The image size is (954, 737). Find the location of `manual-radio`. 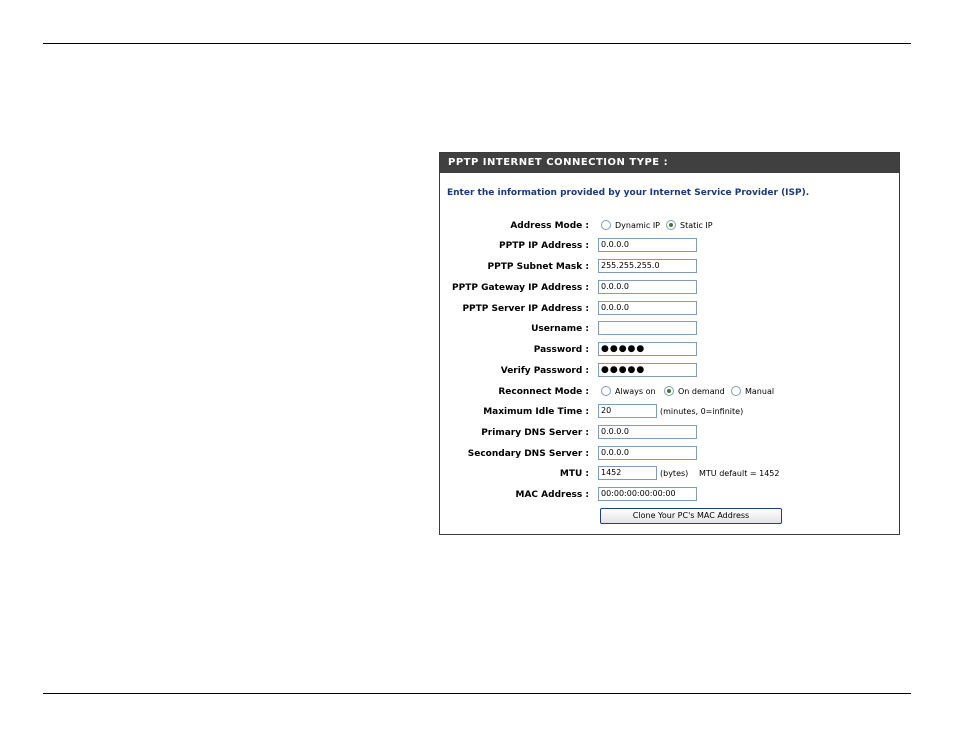

manual-radio is located at coordinates (736, 391).